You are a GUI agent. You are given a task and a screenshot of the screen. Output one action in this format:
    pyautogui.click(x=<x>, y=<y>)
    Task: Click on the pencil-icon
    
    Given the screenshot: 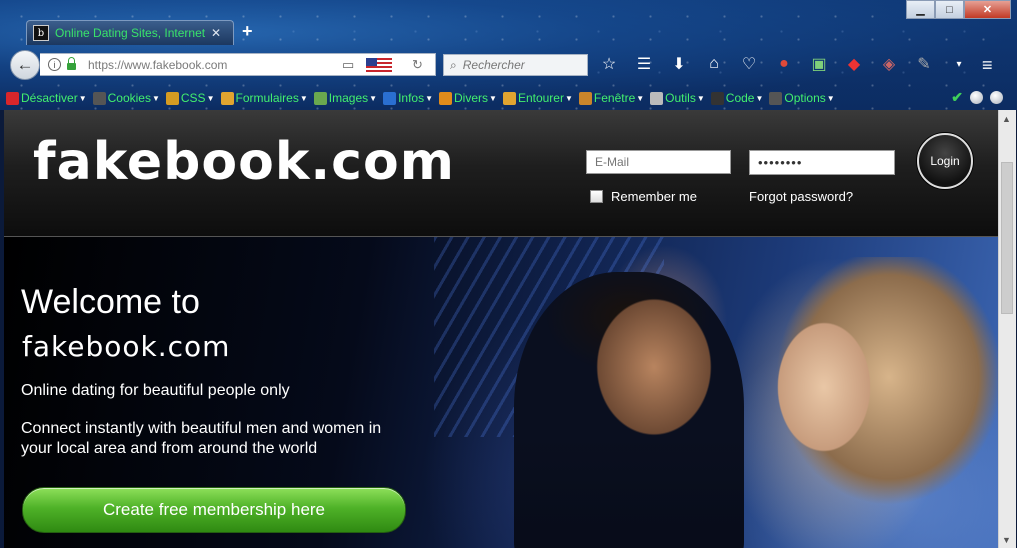 What is the action you would take?
    pyautogui.click(x=509, y=98)
    